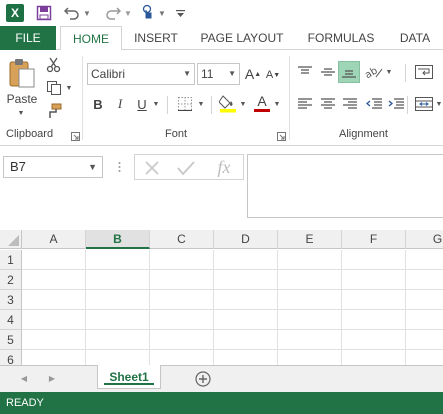  Describe the element at coordinates (374, 340) in the screenshot. I see `cell-f5` at that location.